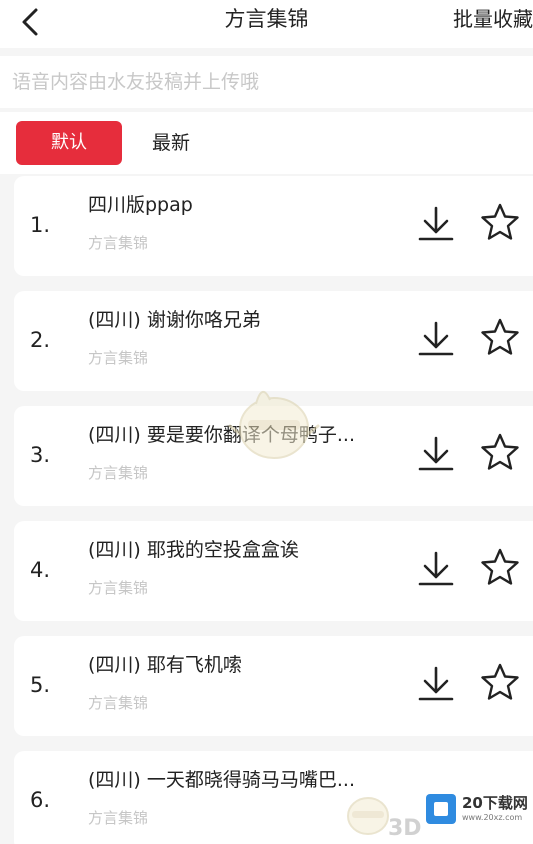  Describe the element at coordinates (273, 226) in the screenshot. I see `list-item: 1. 四川版ppap 方言集锦` at that location.